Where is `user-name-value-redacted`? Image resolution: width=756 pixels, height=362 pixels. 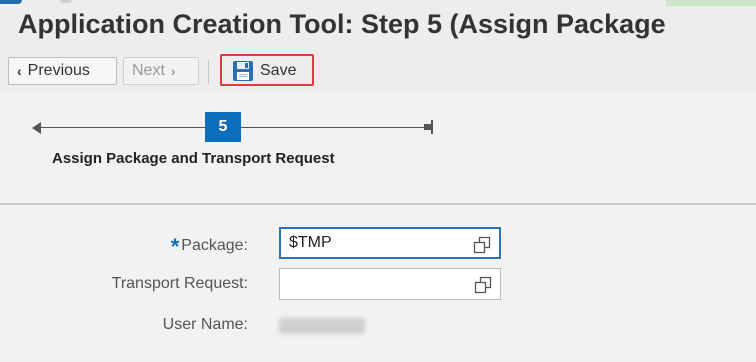
user-name-value-redacted is located at coordinates (322, 326).